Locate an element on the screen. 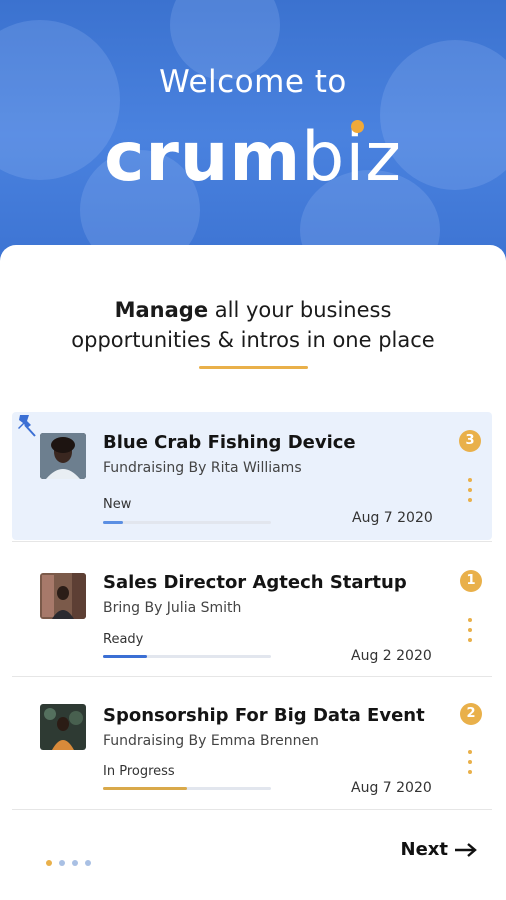 Image resolution: width=506 pixels, height=900 pixels. crumbiz-logo: crumbiz is located at coordinates (253, 158).